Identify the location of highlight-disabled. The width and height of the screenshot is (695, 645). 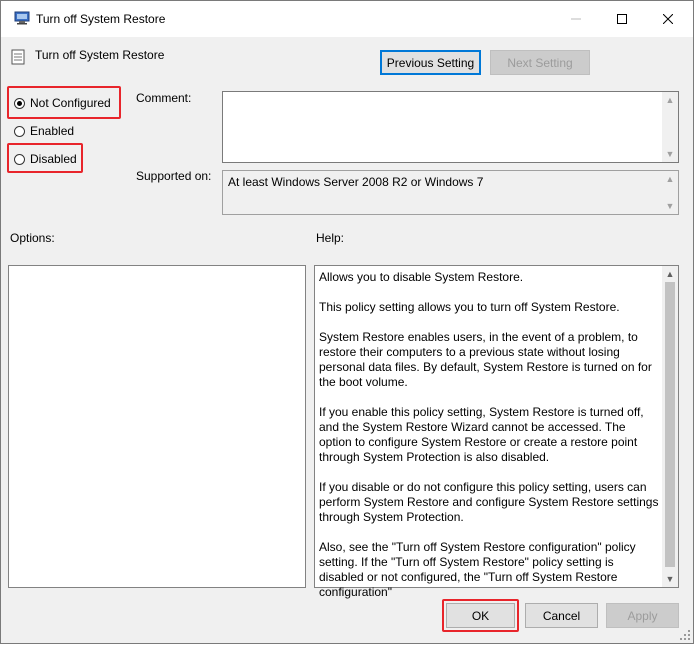
(45, 158).